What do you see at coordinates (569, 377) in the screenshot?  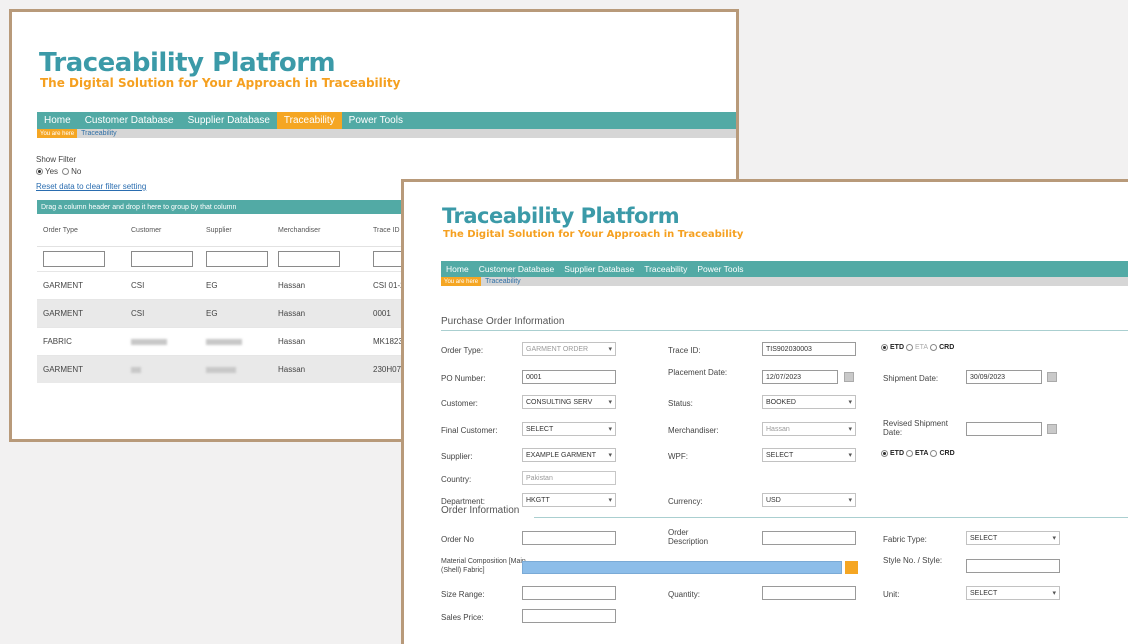 I see `po-number-input: 0001` at bounding box center [569, 377].